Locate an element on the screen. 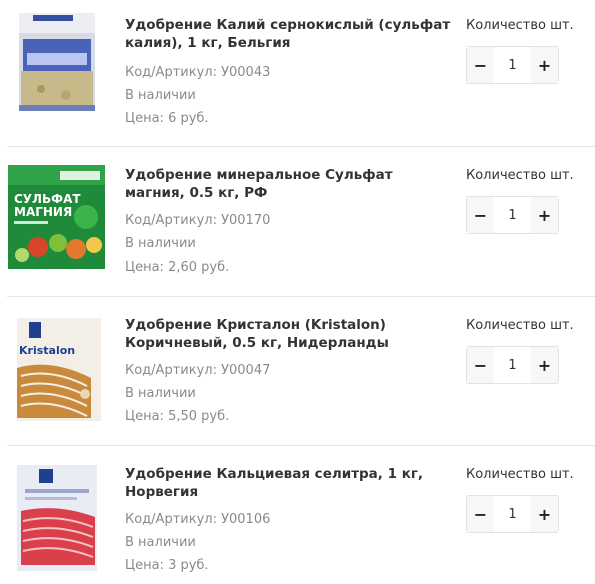 This screenshot has width=595, height=584. magnesium-sulfate-pack-image: СУЛЬФАТ МАГНИЯ is located at coordinates (56, 217).